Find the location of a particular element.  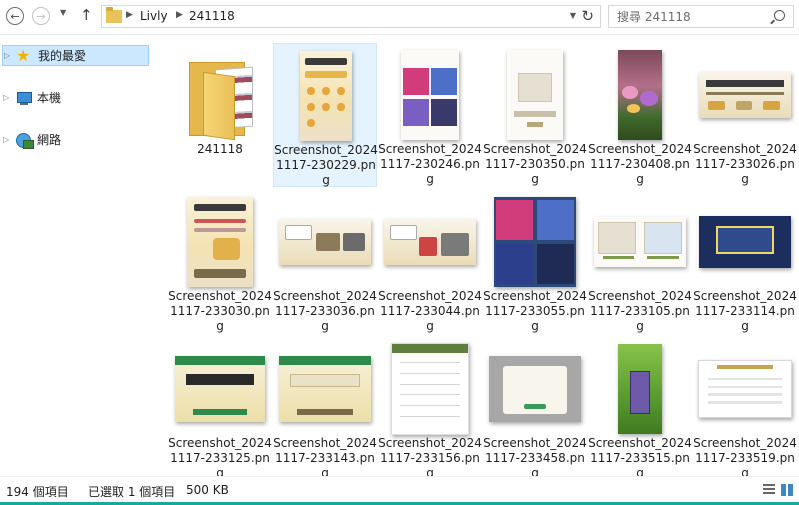

file-name: Screenshot_20241117-230246.png is located at coordinates (430, 164).